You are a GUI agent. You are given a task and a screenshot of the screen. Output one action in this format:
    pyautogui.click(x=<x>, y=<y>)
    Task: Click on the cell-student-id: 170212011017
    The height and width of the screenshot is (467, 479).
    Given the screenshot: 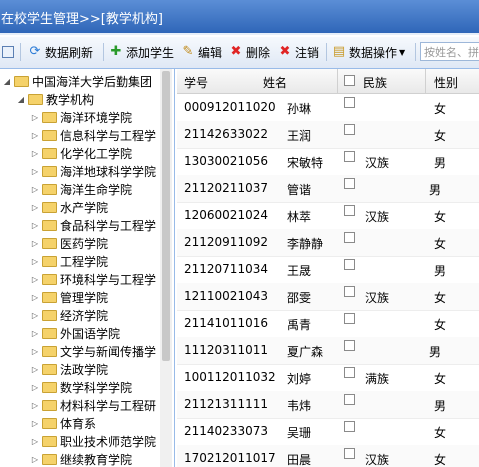 What is the action you would take?
    pyautogui.click(x=230, y=458)
    